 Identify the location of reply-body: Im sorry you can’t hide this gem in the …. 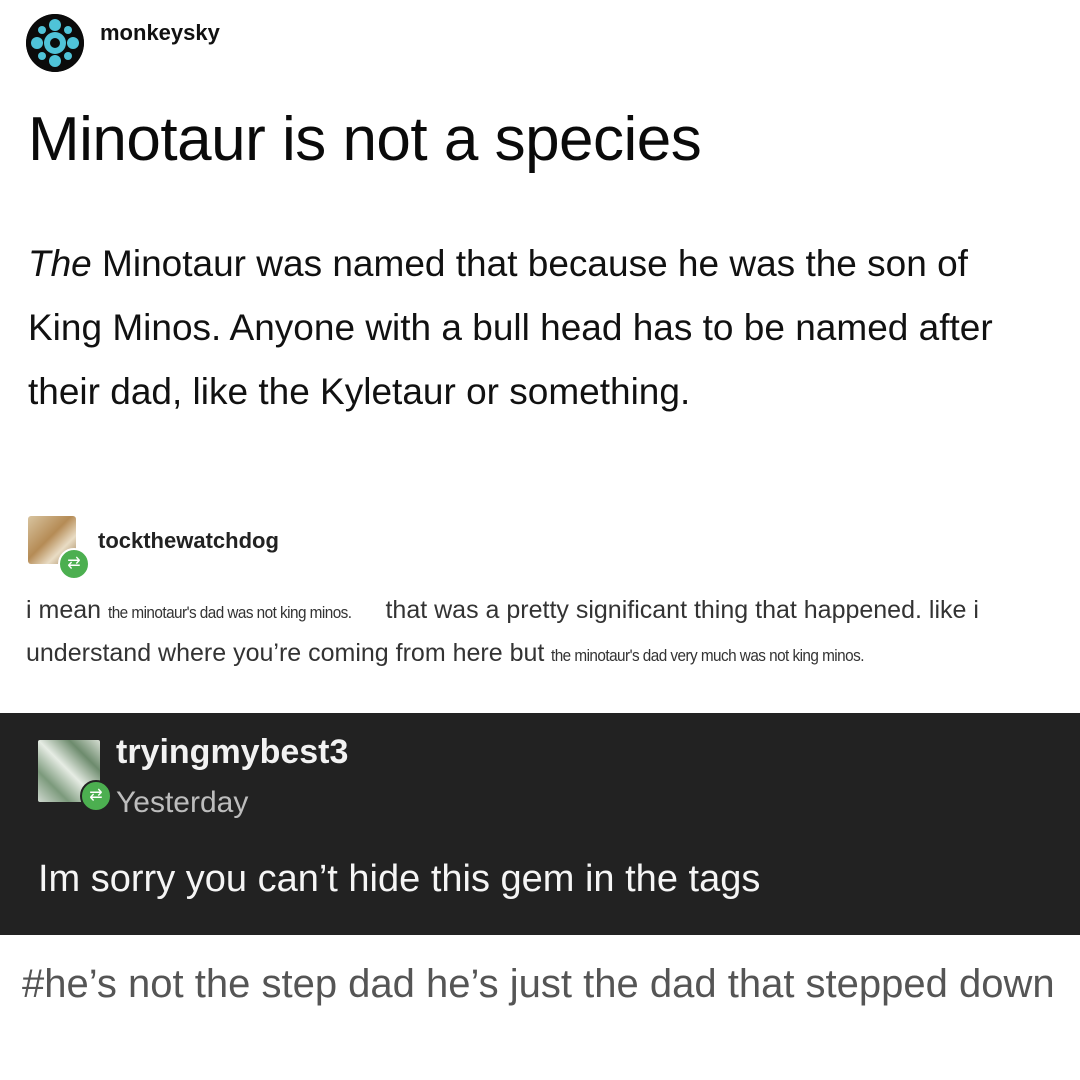
(399, 879).